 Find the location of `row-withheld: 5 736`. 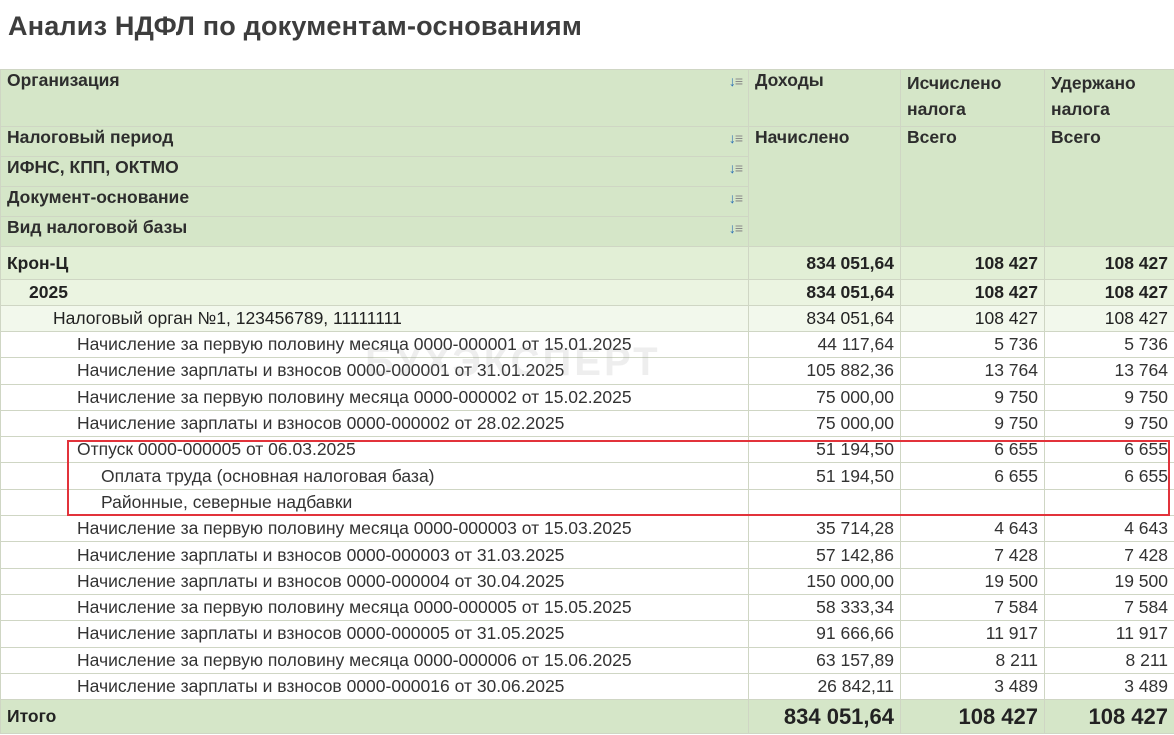

row-withheld: 5 736 is located at coordinates (1109, 344).